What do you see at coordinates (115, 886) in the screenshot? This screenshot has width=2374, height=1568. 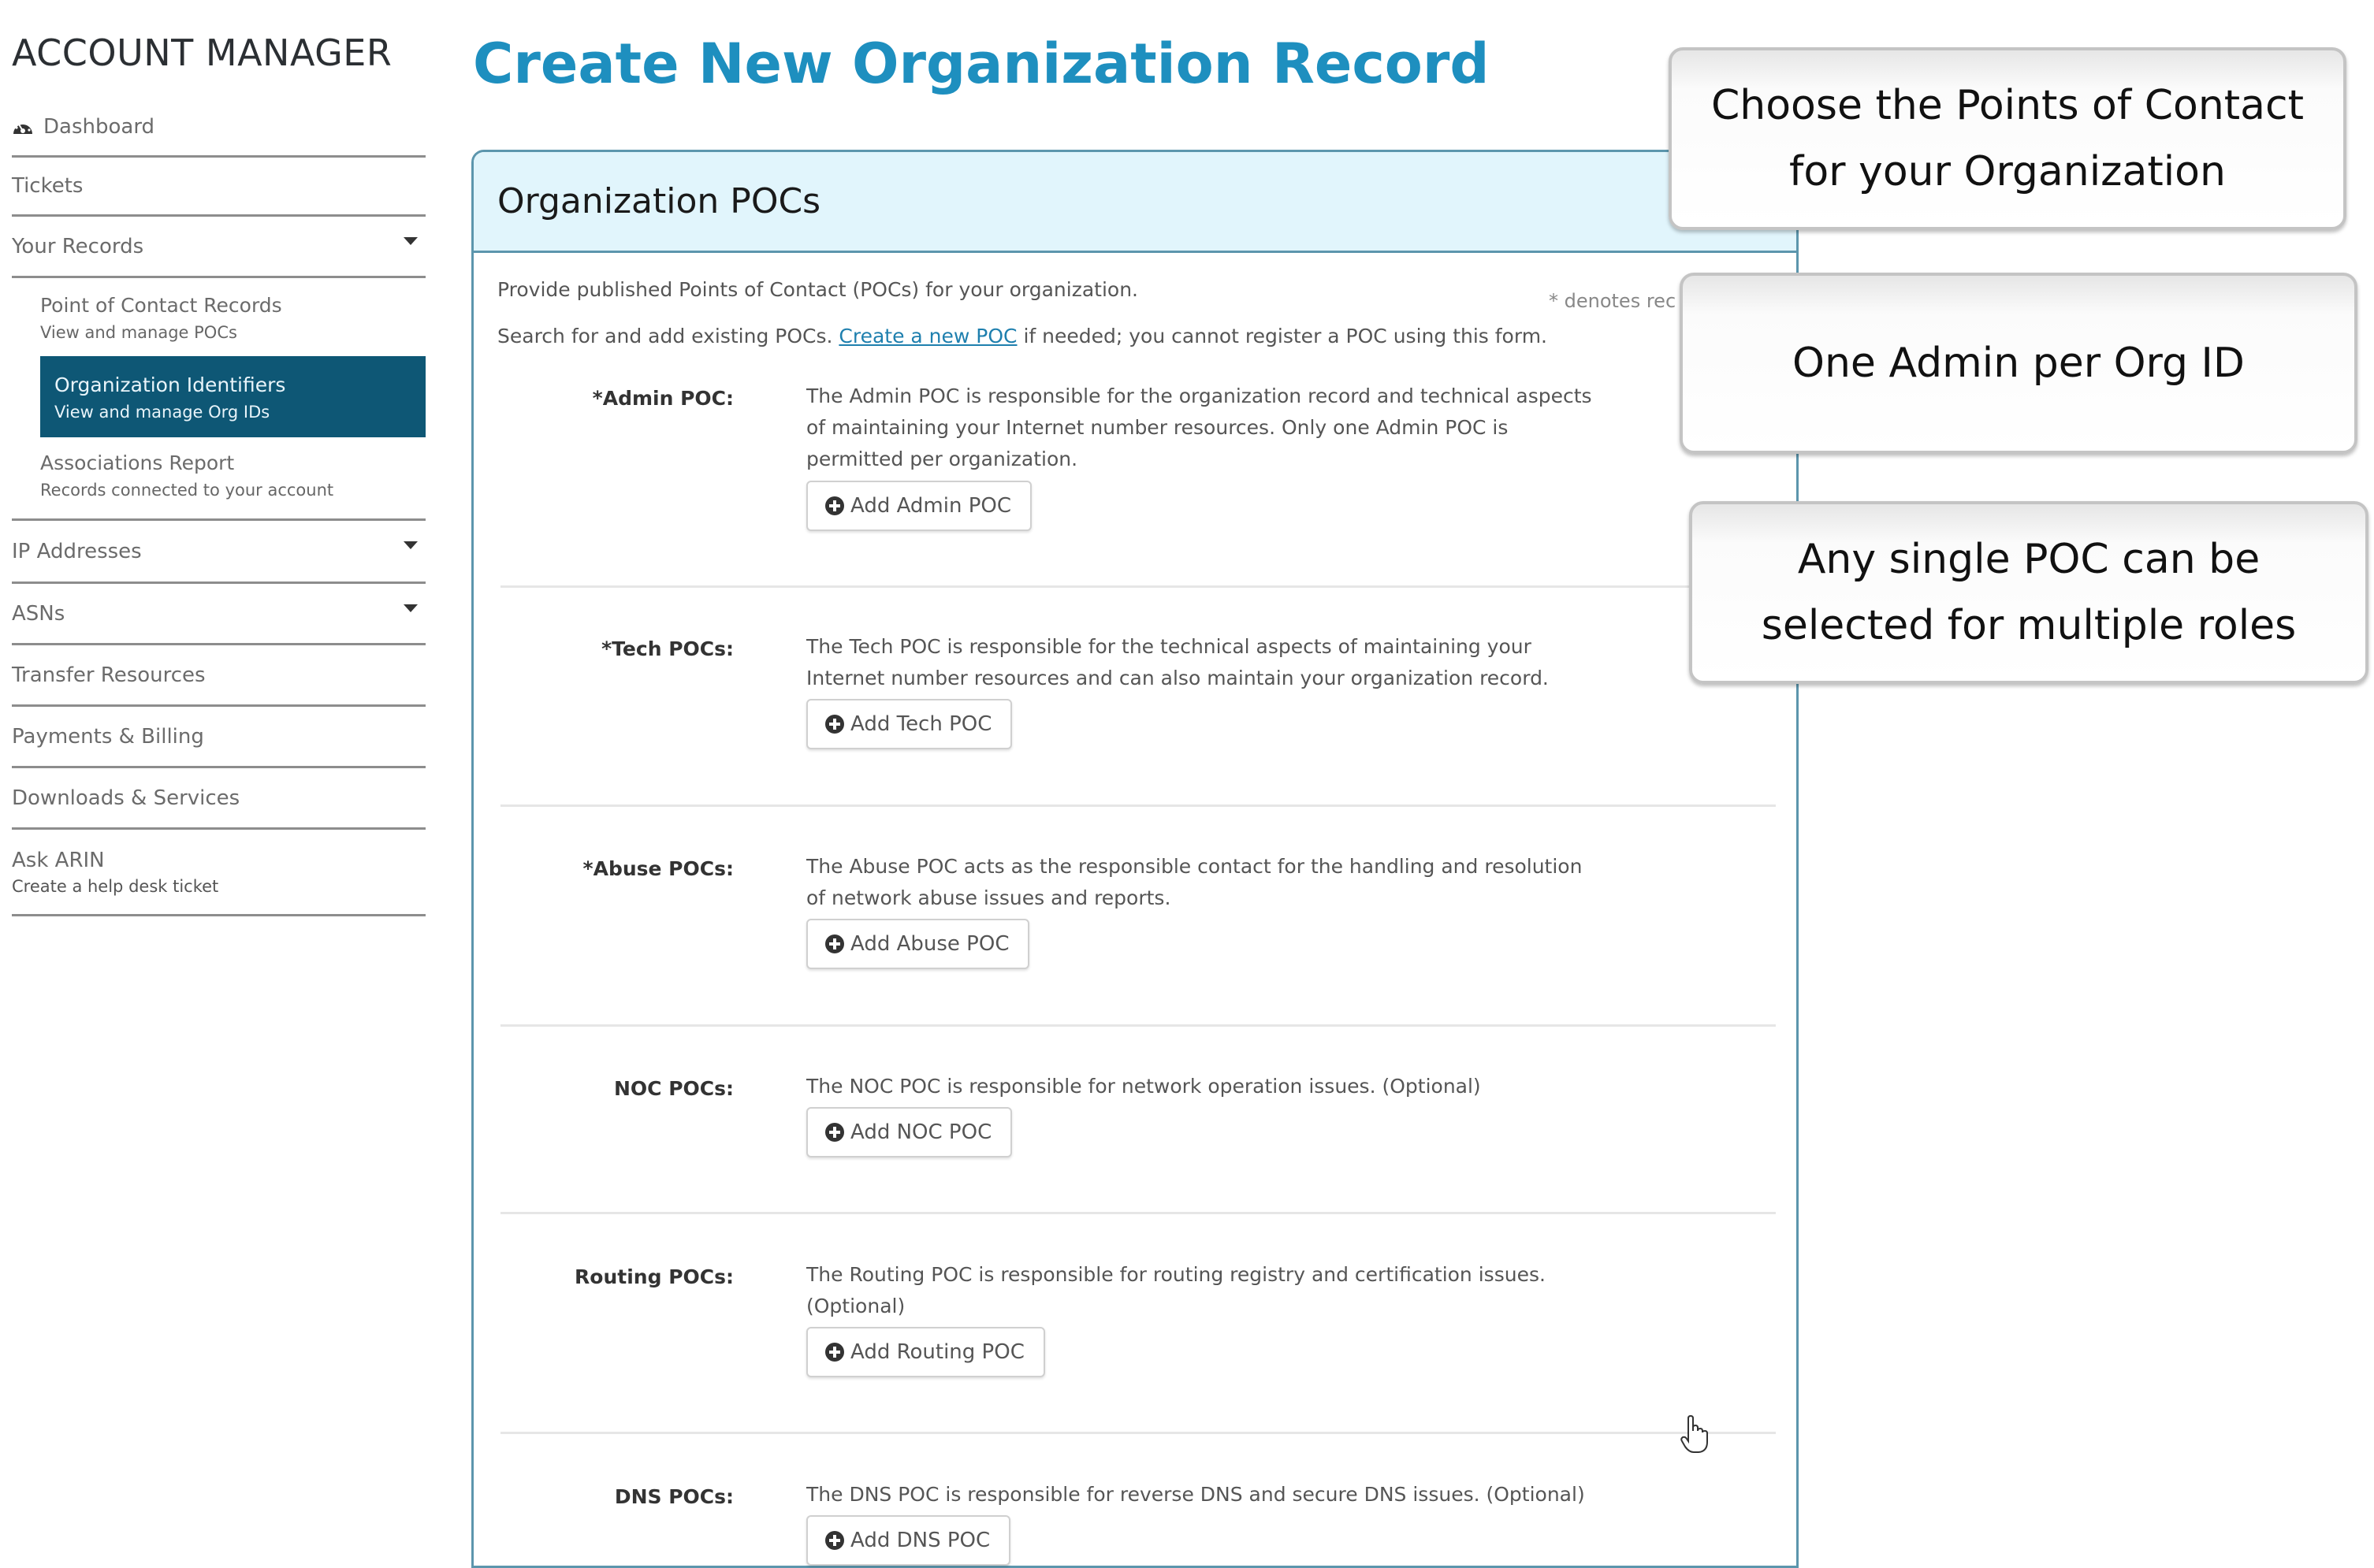 I see `sidebar-item-sublabel: Create a help desk ticket` at bounding box center [115, 886].